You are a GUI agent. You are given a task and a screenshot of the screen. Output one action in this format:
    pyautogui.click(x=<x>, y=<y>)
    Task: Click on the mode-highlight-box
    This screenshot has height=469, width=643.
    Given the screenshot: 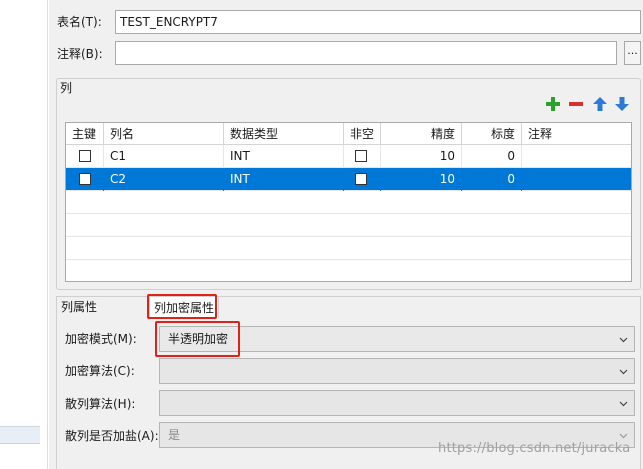 What is the action you would take?
    pyautogui.click(x=197, y=339)
    